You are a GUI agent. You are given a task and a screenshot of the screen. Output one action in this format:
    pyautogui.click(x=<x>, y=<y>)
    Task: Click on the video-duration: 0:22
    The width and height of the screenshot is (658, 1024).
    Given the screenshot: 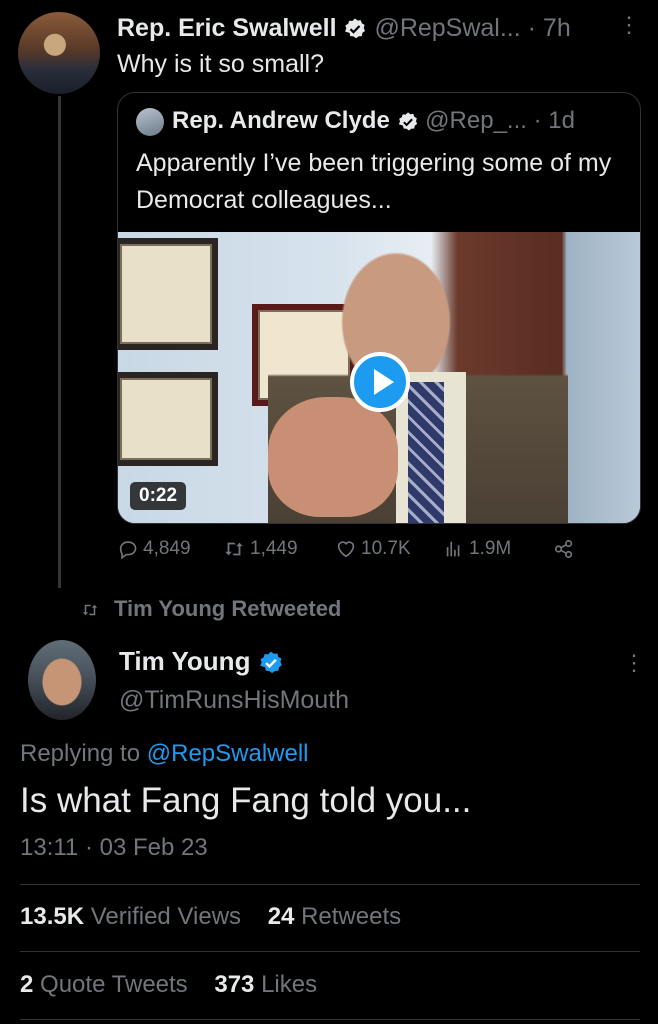 What is the action you would take?
    pyautogui.click(x=158, y=496)
    